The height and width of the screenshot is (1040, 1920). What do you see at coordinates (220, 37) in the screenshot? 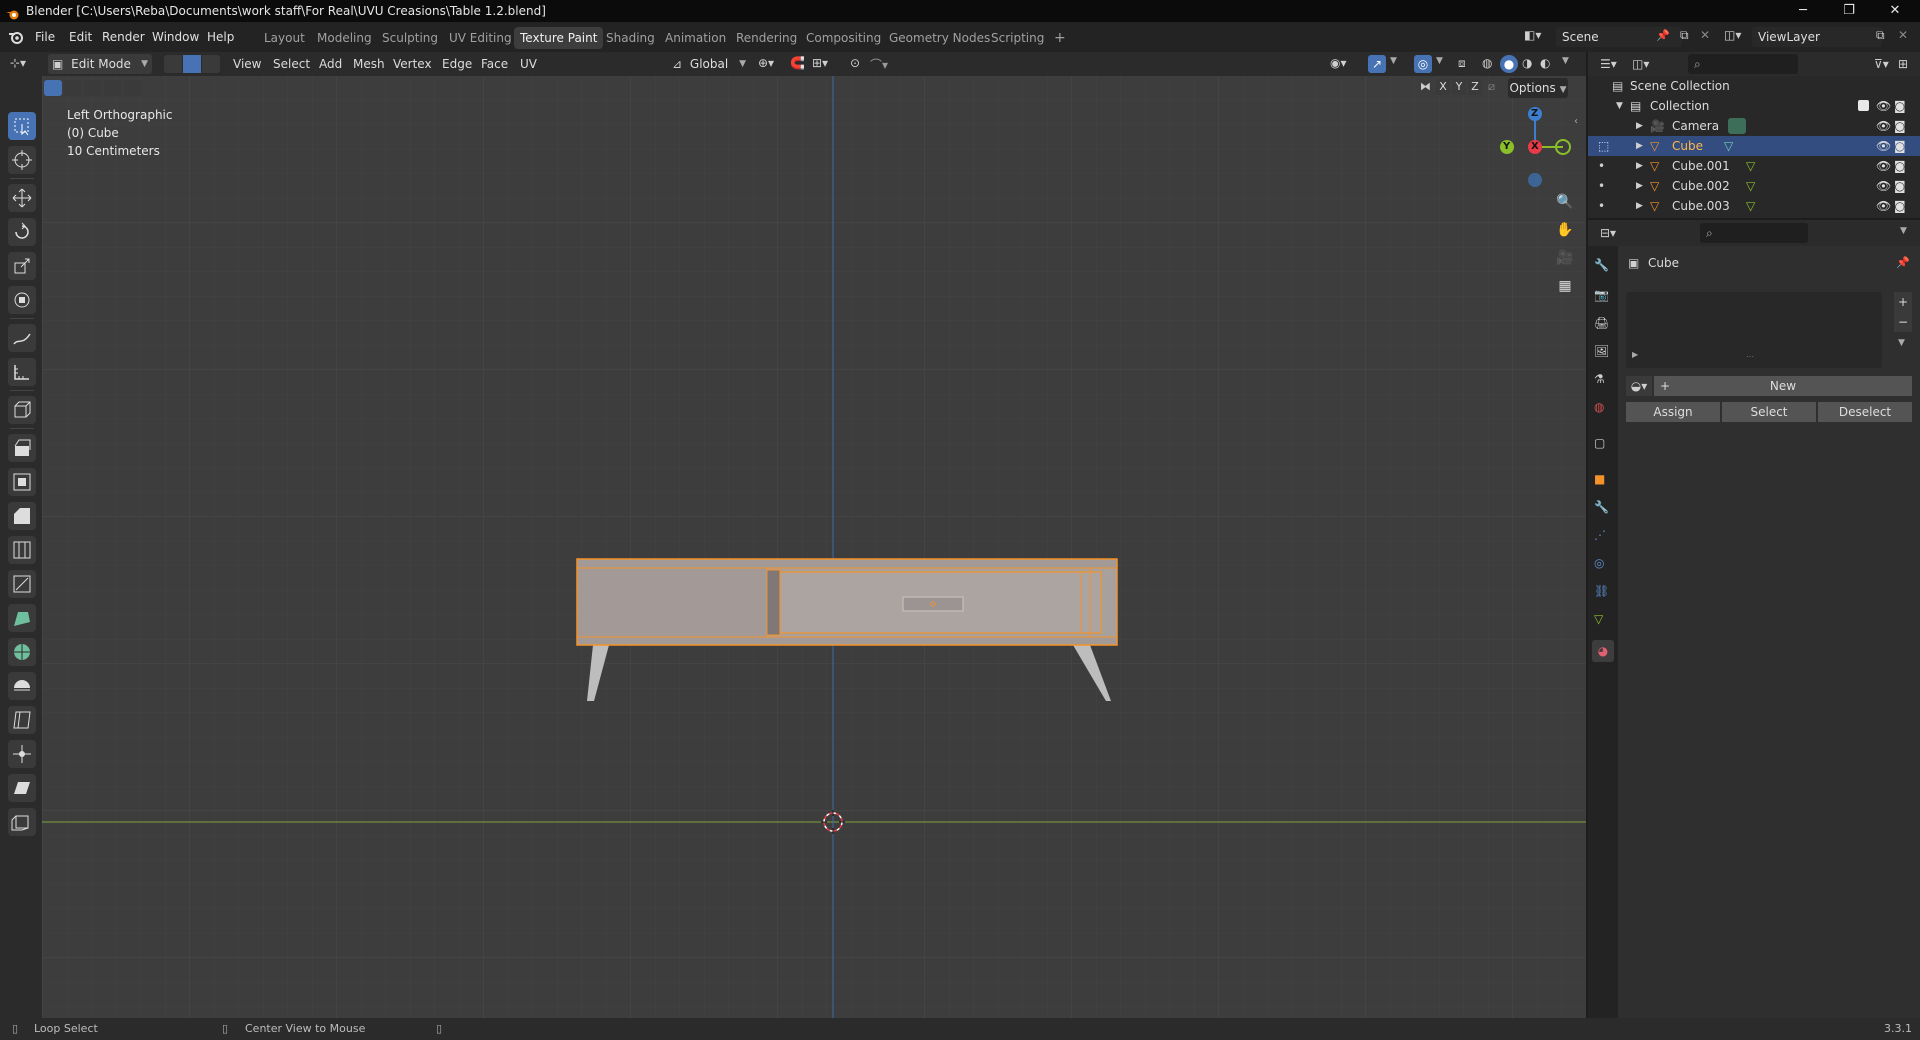
I see `menu-help: Help` at bounding box center [220, 37].